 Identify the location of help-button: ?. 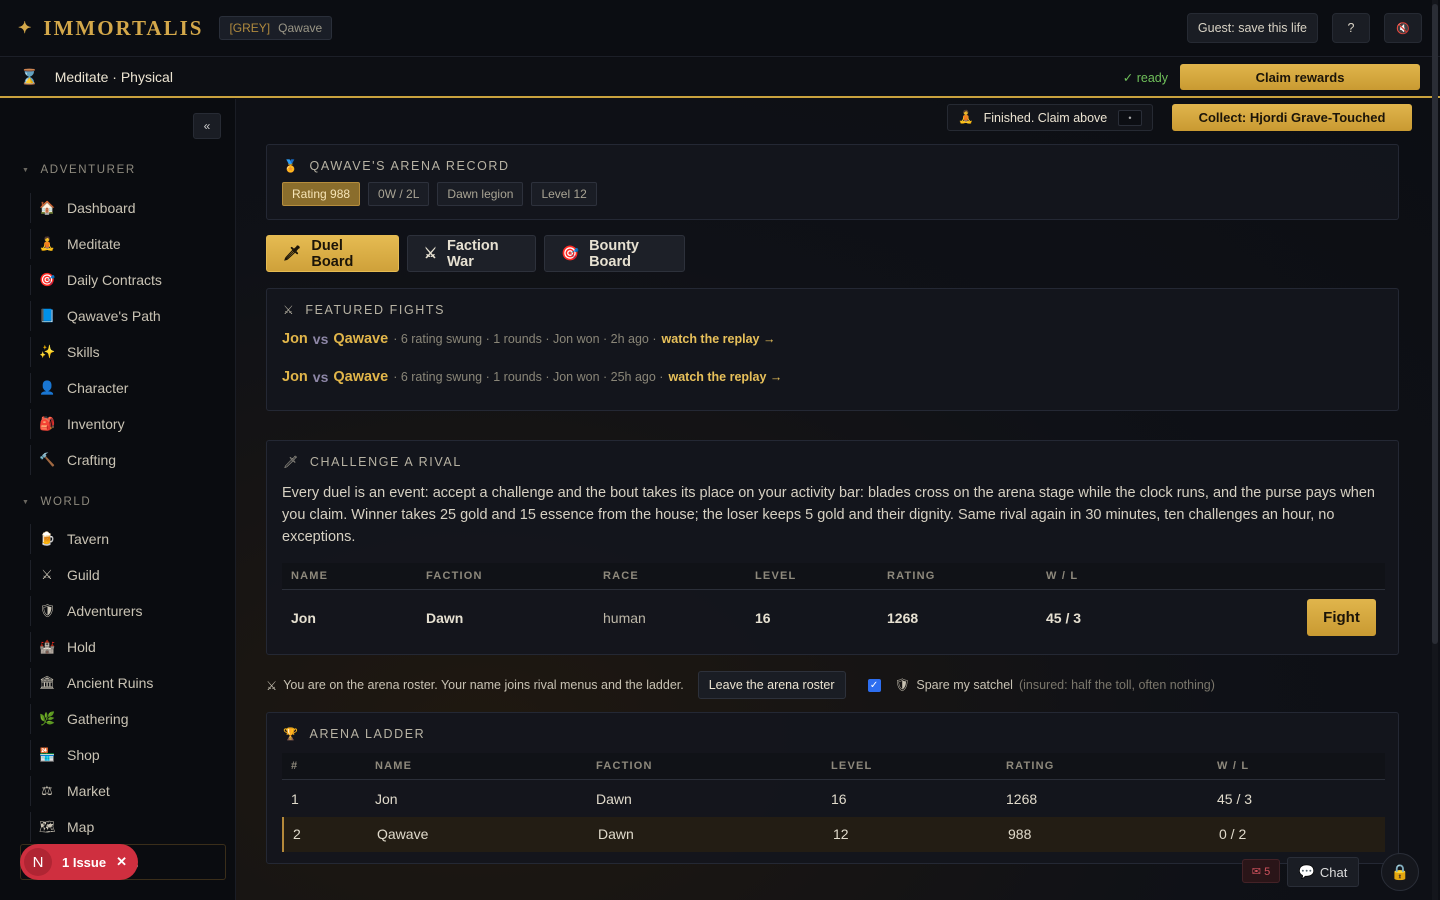
(1351, 28).